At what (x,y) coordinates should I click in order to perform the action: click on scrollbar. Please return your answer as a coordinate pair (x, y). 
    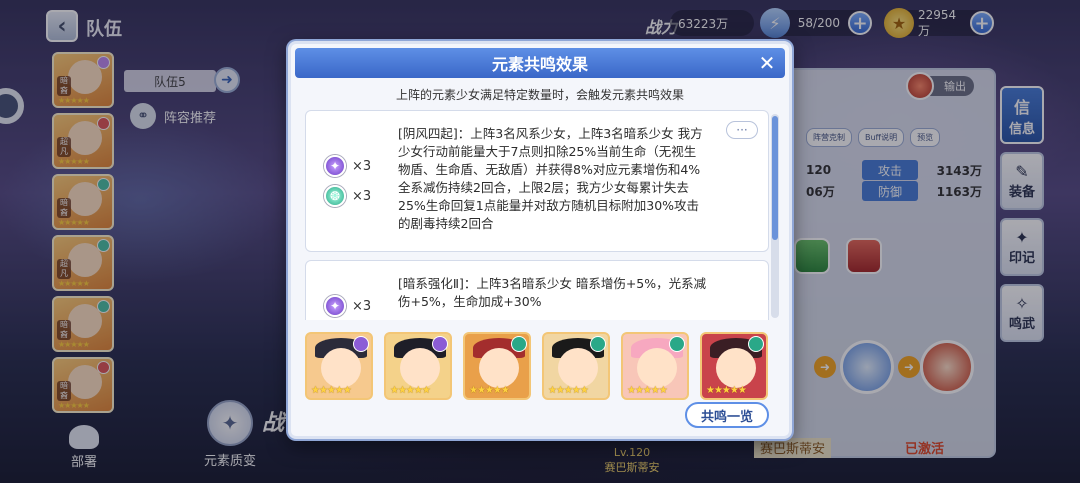
    Looking at the image, I should click on (775, 216).